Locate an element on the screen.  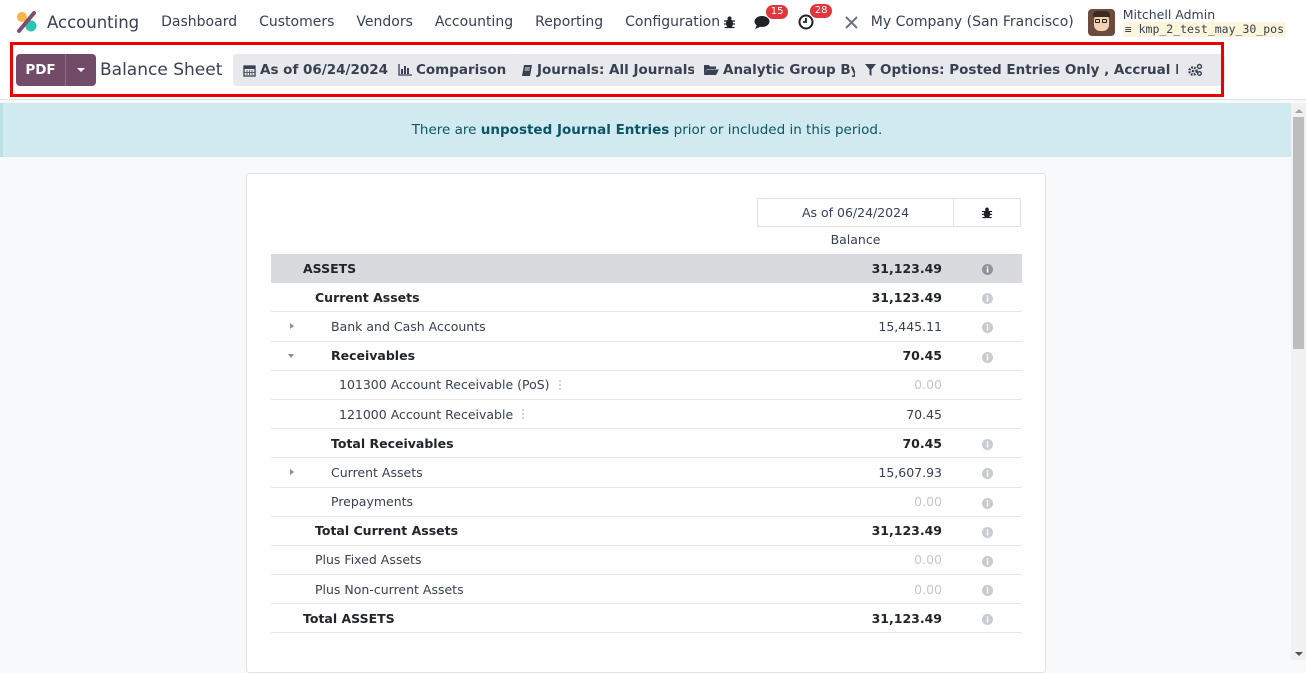
nav-reporting: Reporting is located at coordinates (569, 22).